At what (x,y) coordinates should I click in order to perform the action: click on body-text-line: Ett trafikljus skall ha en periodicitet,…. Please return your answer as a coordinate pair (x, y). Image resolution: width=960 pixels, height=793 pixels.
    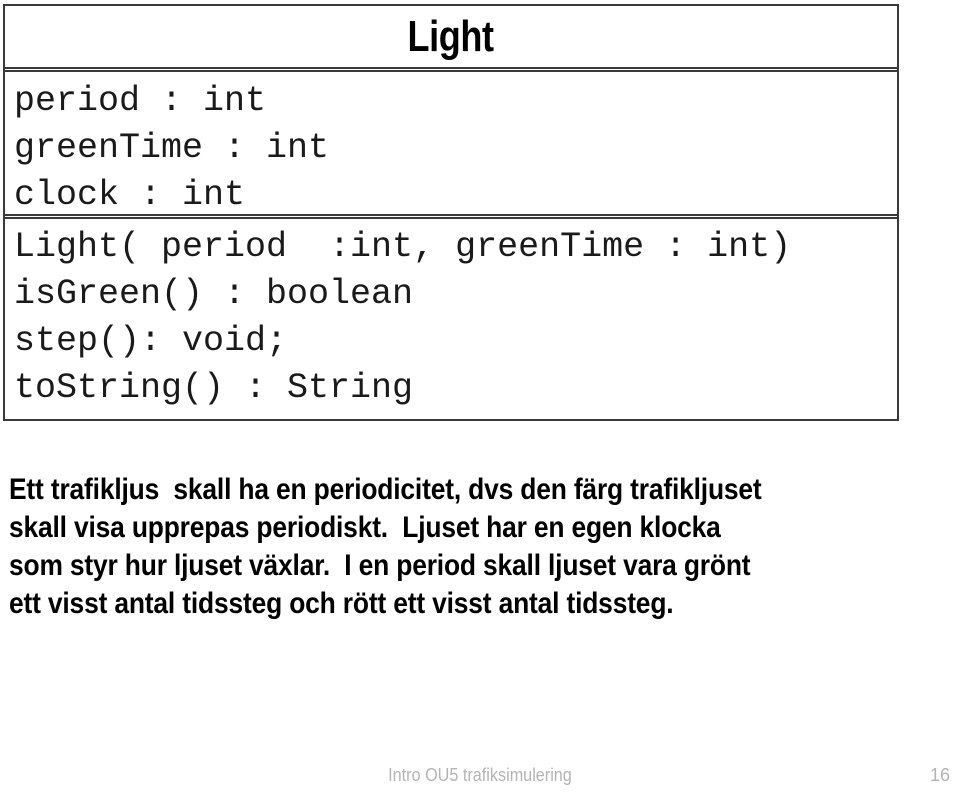
    Looking at the image, I should click on (385, 489).